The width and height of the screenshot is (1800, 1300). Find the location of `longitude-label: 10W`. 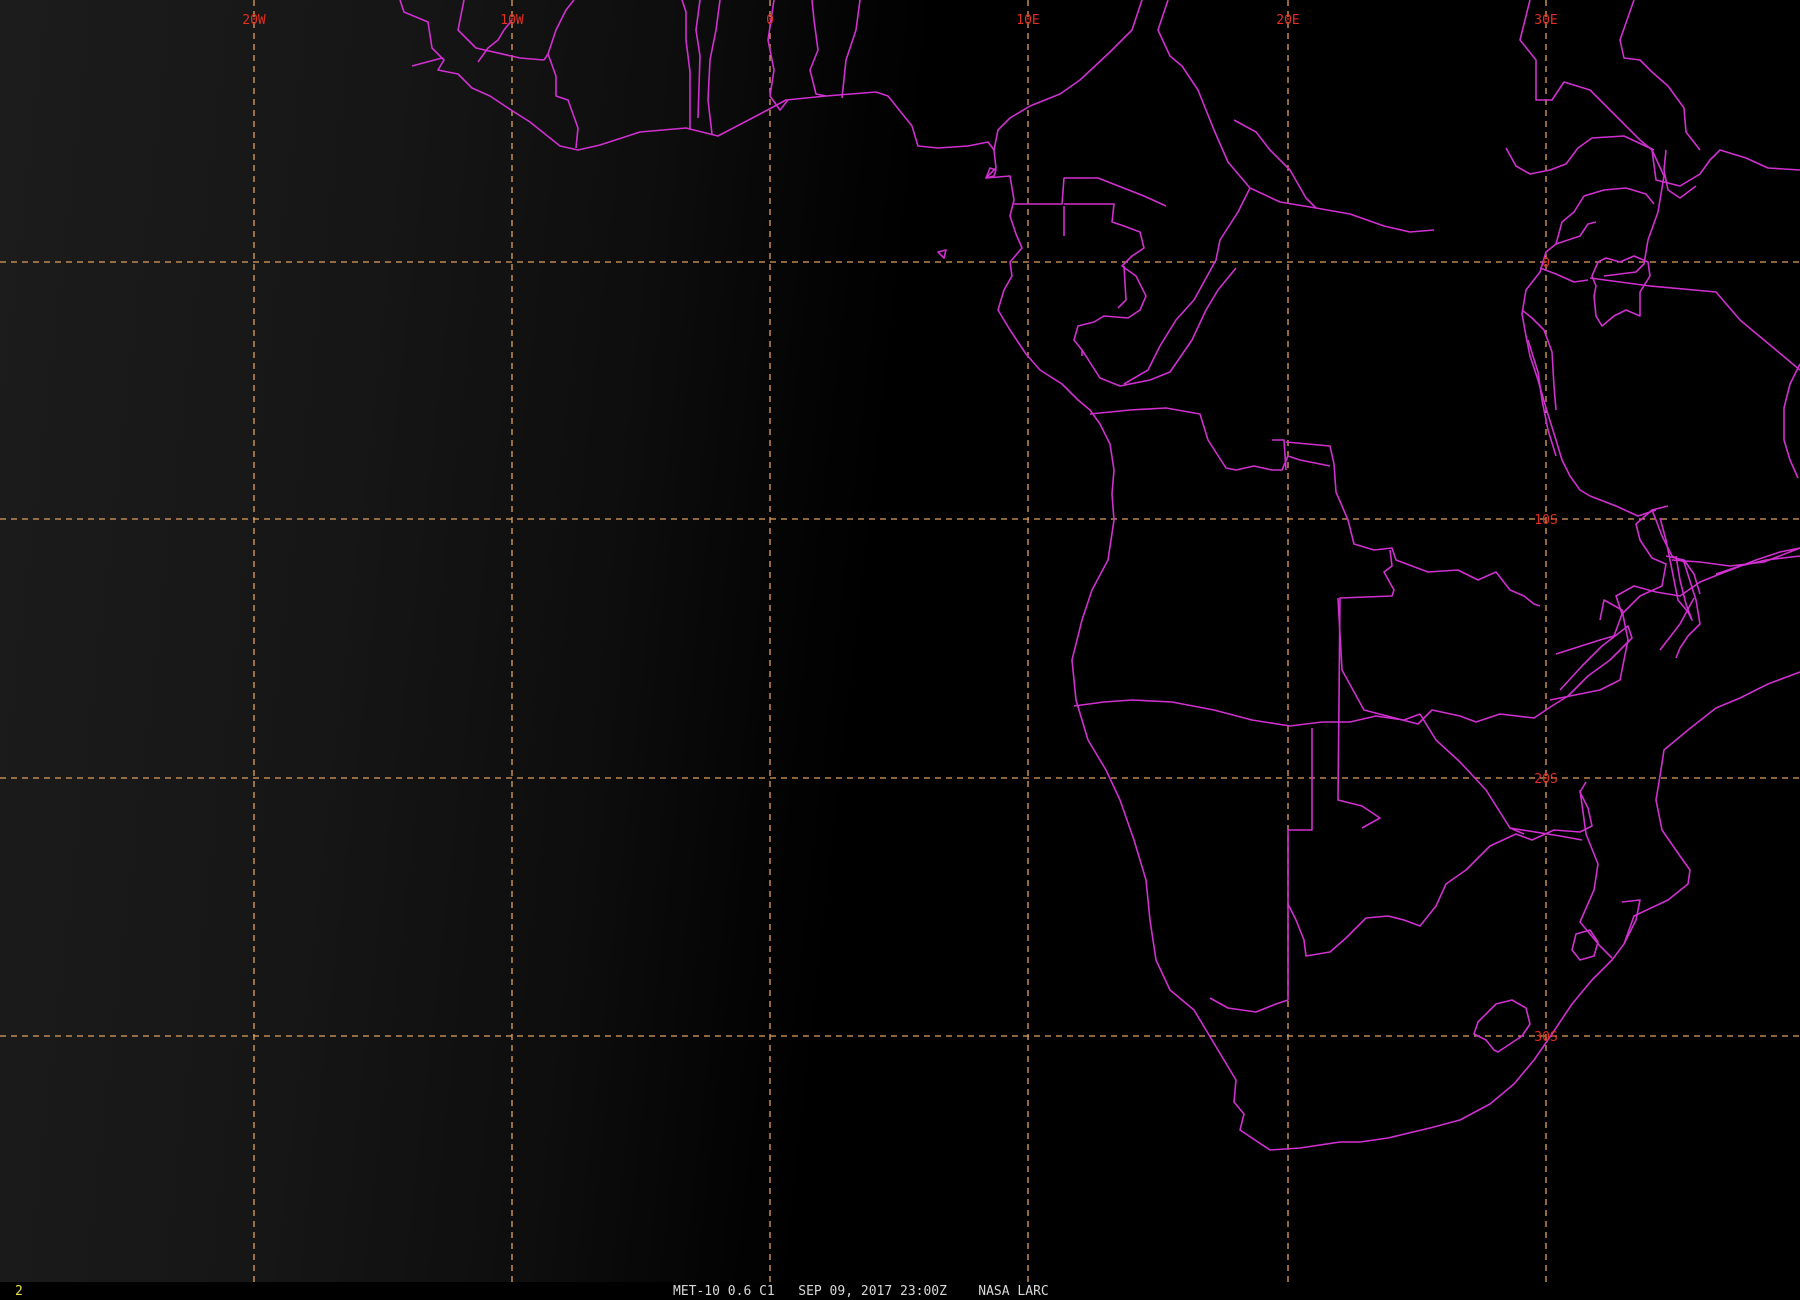

longitude-label: 10W is located at coordinates (512, 20).